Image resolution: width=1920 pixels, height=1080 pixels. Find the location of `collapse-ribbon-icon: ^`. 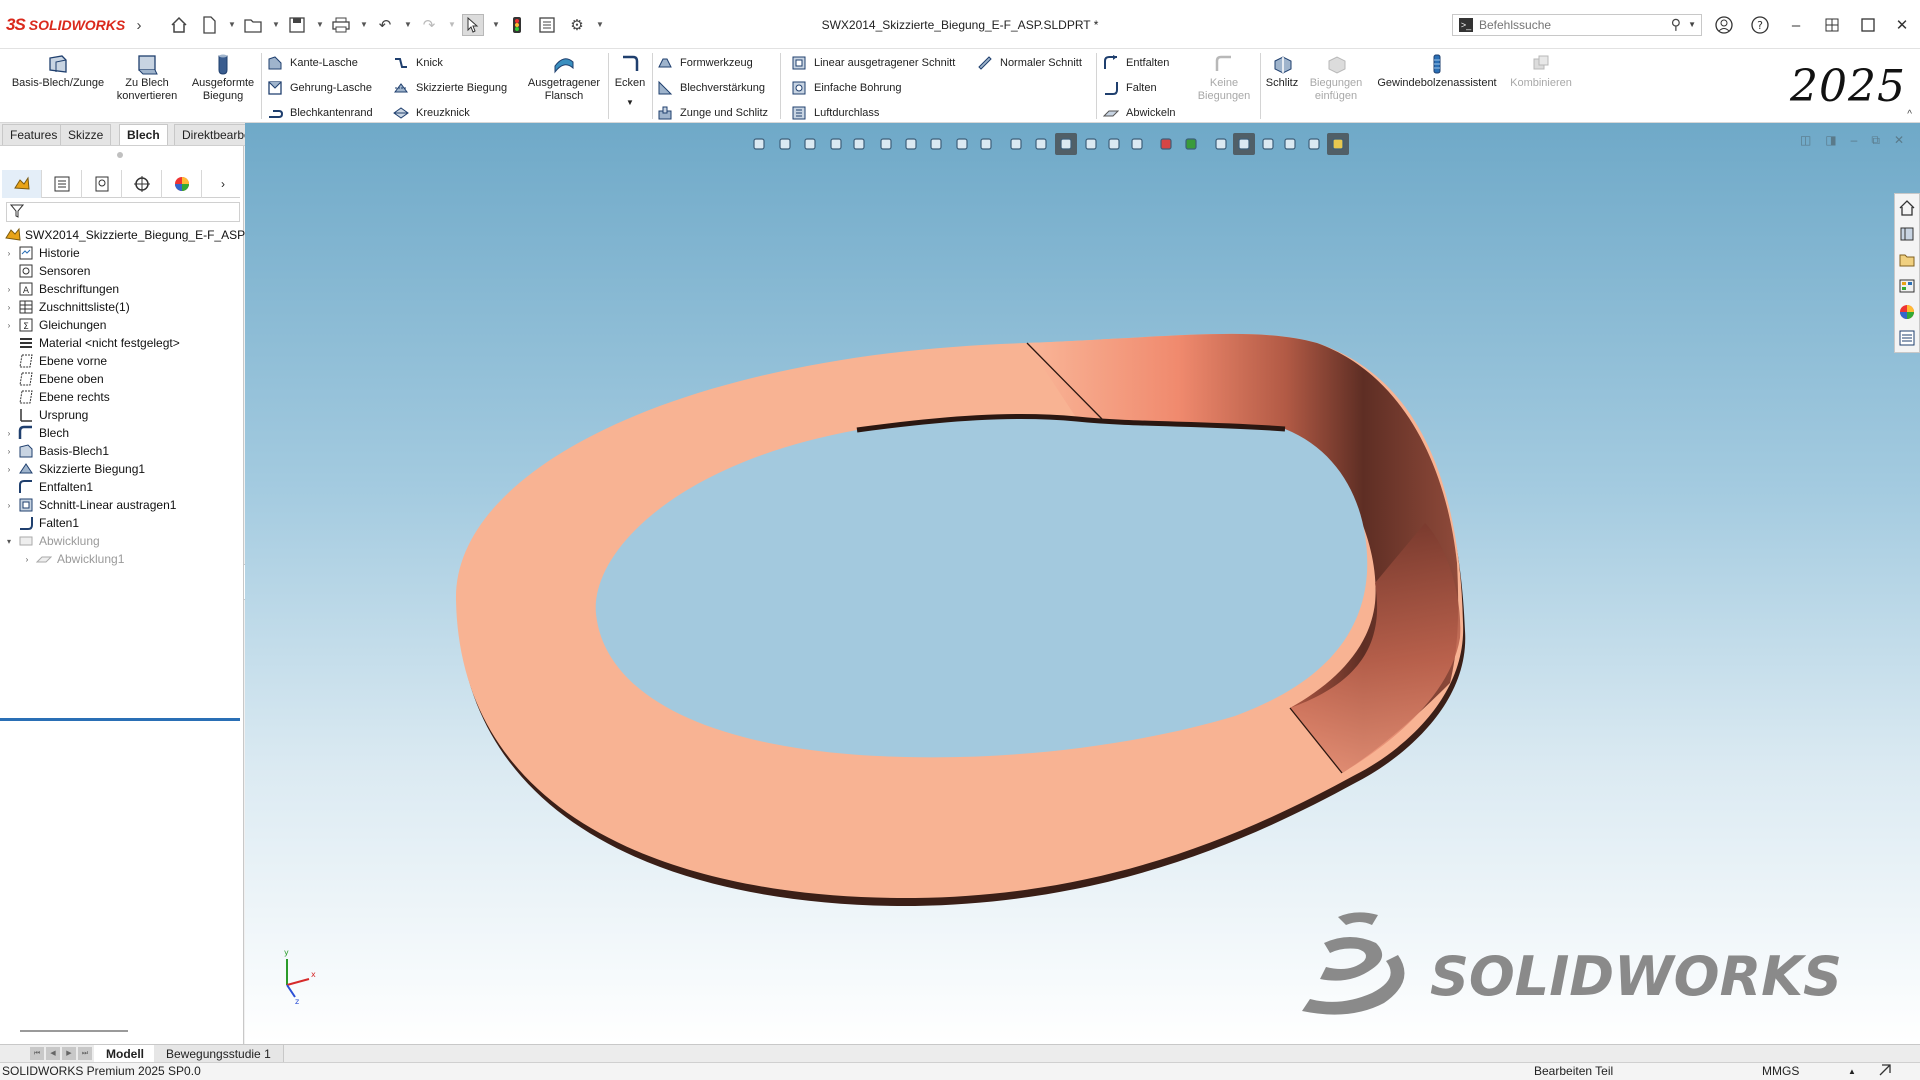

collapse-ribbon-icon: ^ is located at coordinates (1909, 114).